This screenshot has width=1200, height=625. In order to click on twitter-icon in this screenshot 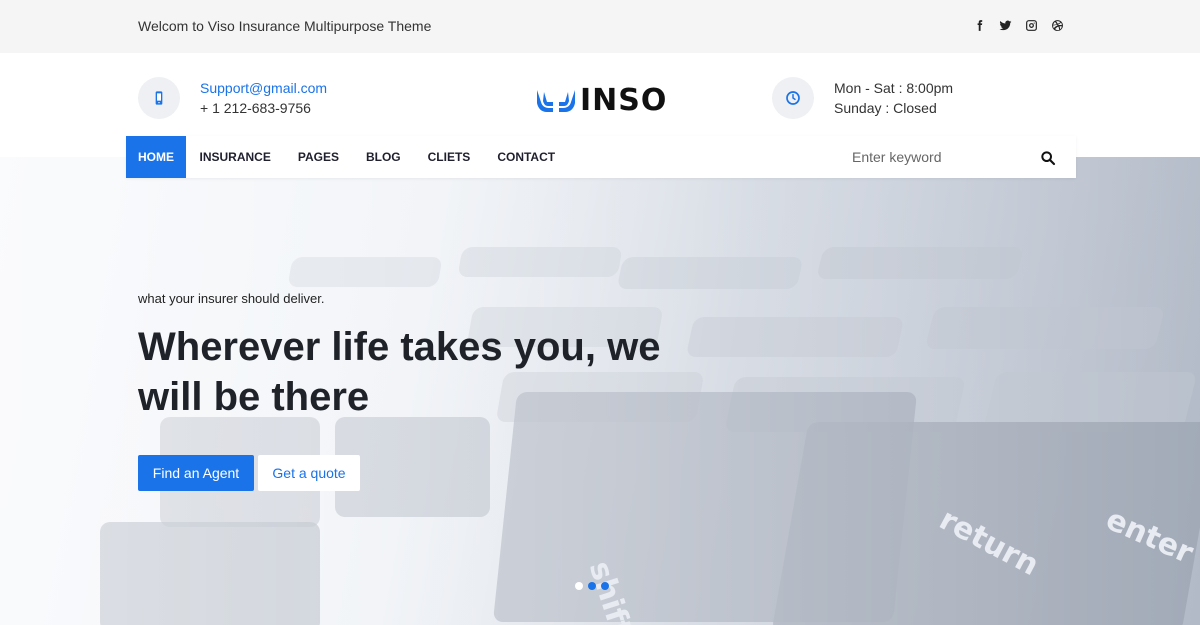, I will do `click(1005, 25)`.